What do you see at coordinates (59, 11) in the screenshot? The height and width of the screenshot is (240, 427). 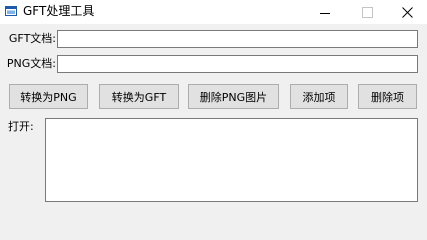 I see `window-title: GFT处理工具` at bounding box center [59, 11].